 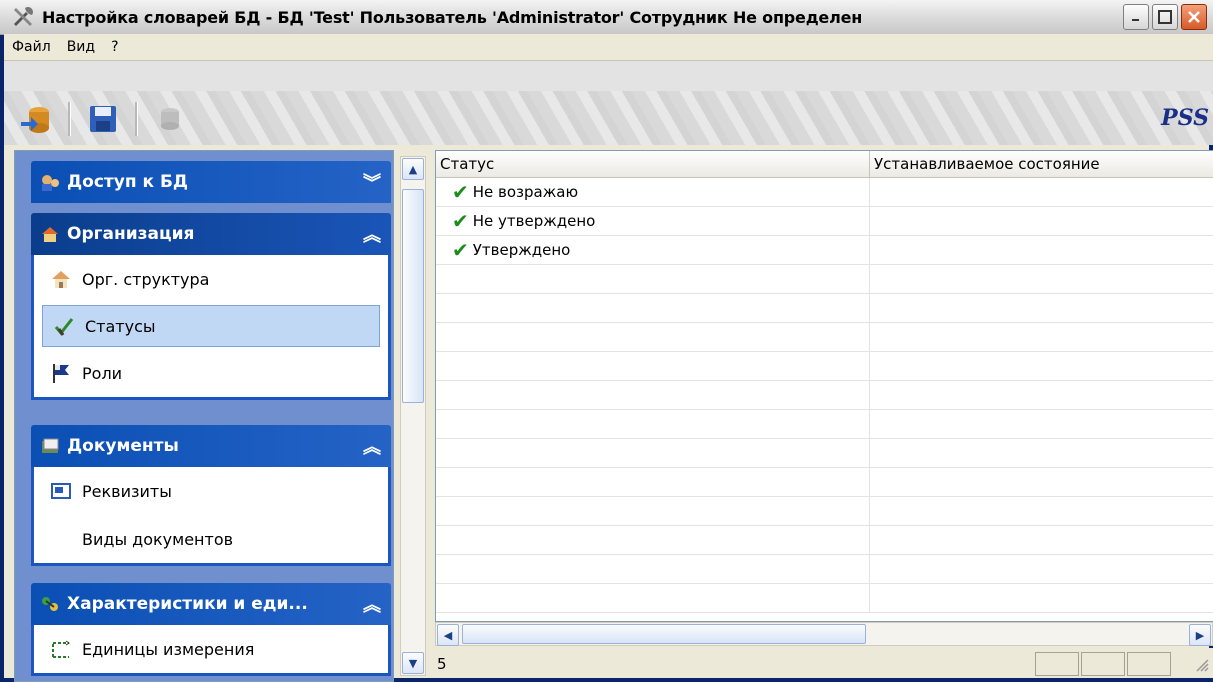 I want to click on status-cell: ✔ Не возражаю, so click(x=653, y=192).